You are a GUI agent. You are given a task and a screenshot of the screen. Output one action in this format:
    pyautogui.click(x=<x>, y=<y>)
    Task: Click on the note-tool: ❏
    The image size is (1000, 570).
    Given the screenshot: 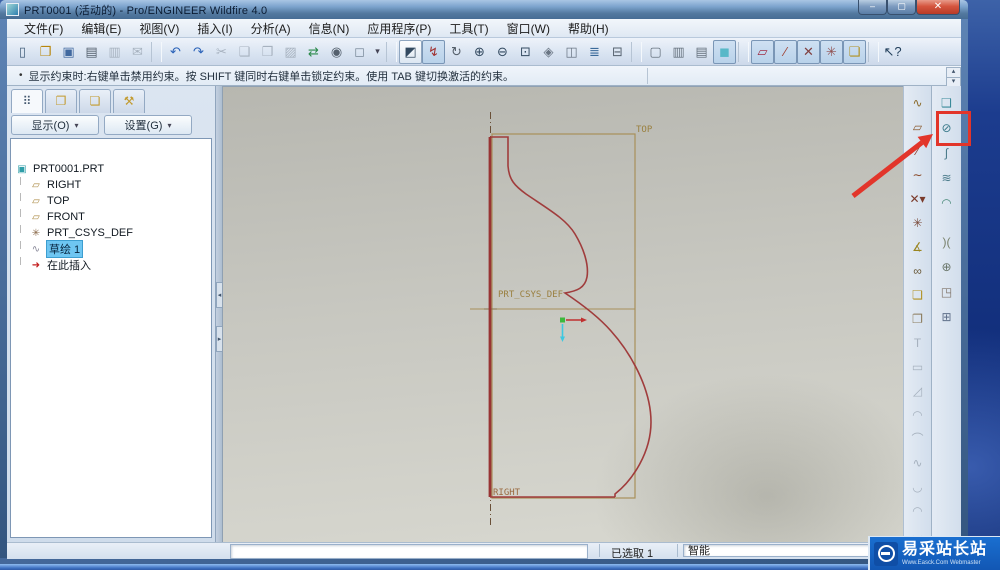 What is the action you would take?
    pyautogui.click(x=918, y=295)
    